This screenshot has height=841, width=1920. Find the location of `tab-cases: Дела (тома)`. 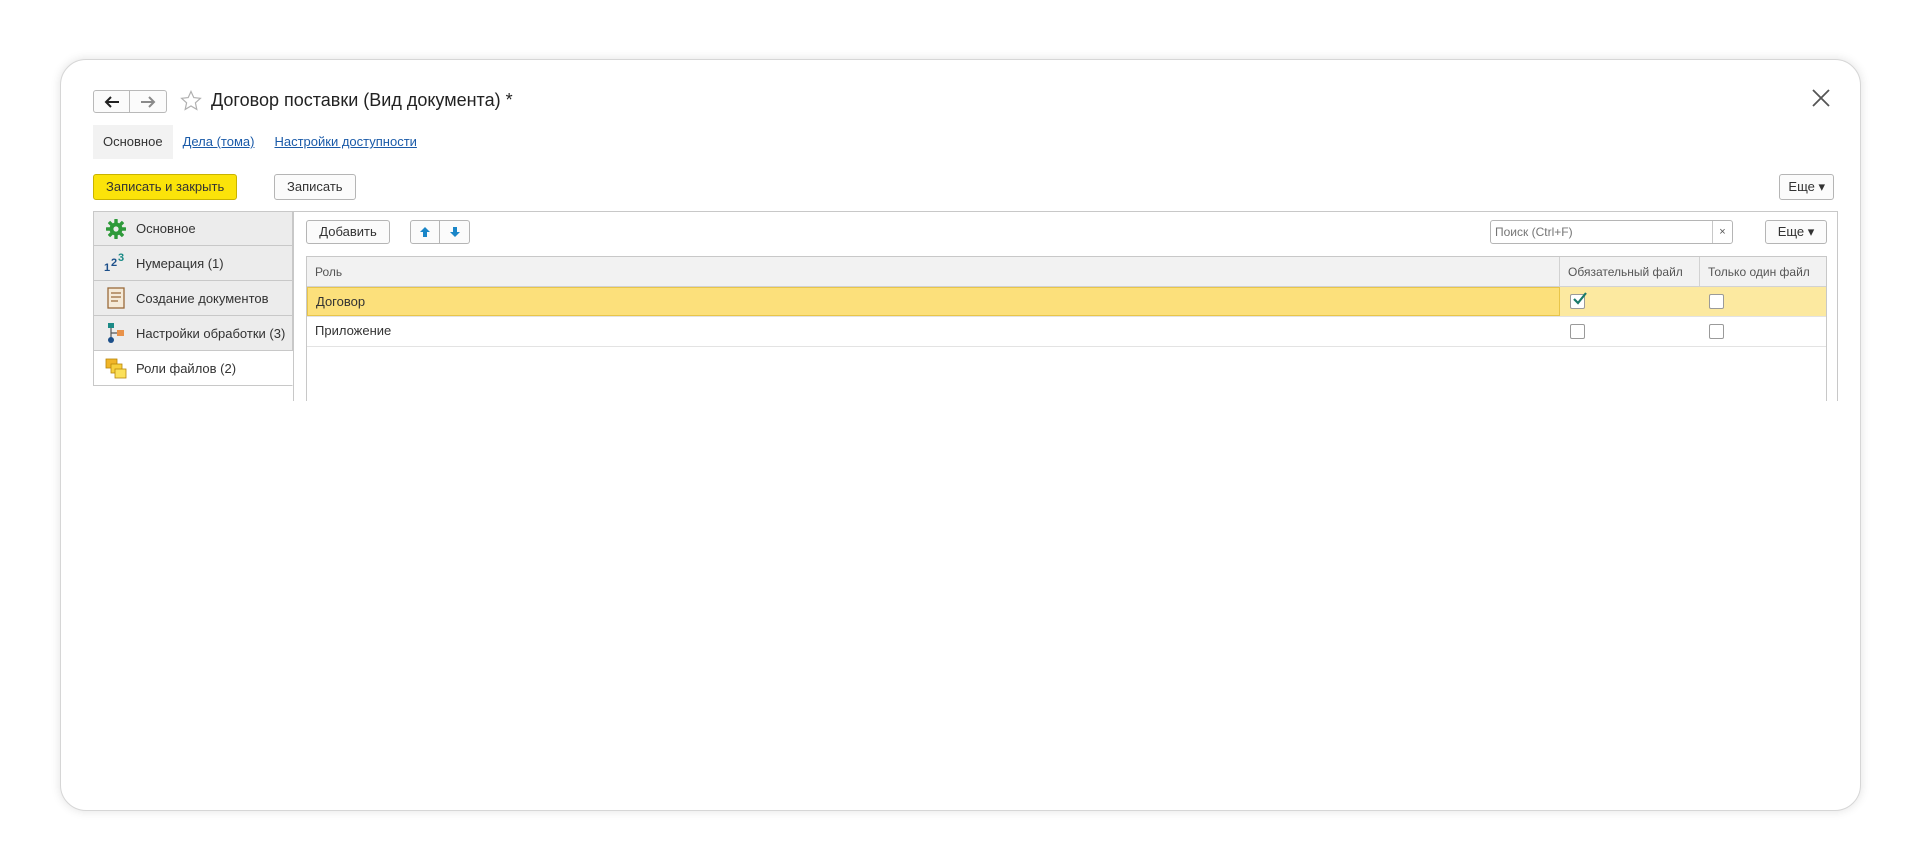

tab-cases: Дела (тома) is located at coordinates (219, 142).